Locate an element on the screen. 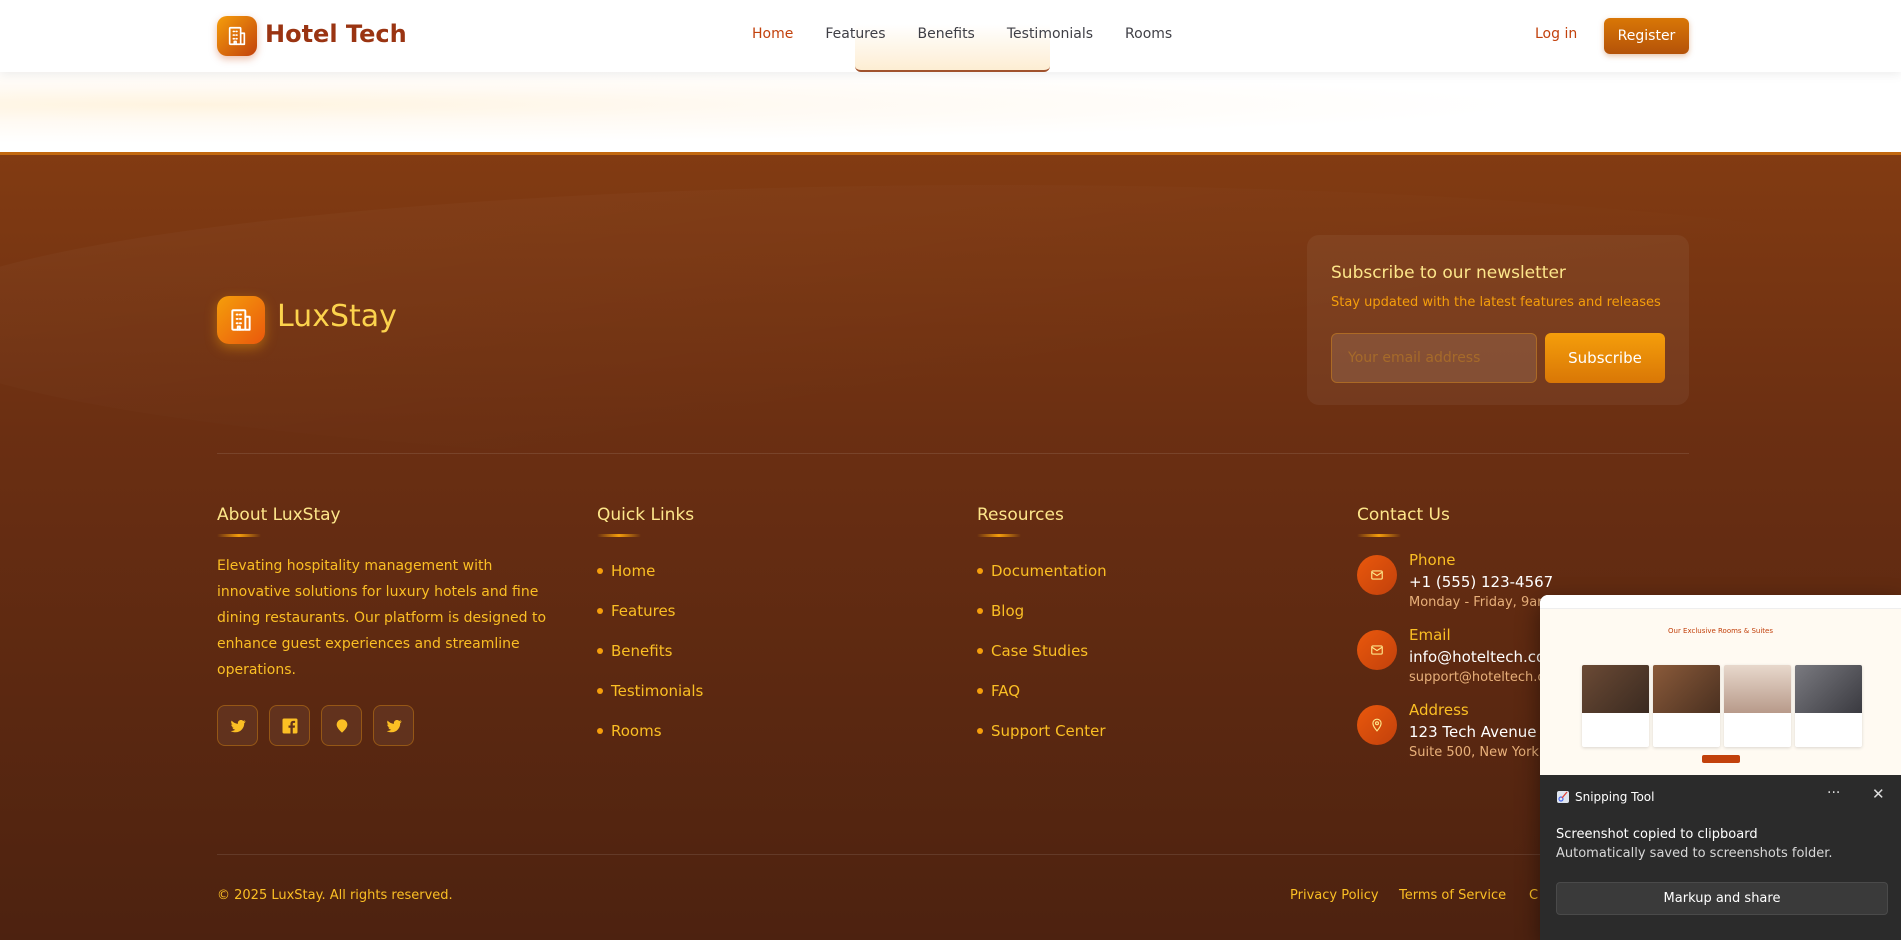 The image size is (1901, 940). nav-link-rooms: Rooms is located at coordinates (1148, 34).